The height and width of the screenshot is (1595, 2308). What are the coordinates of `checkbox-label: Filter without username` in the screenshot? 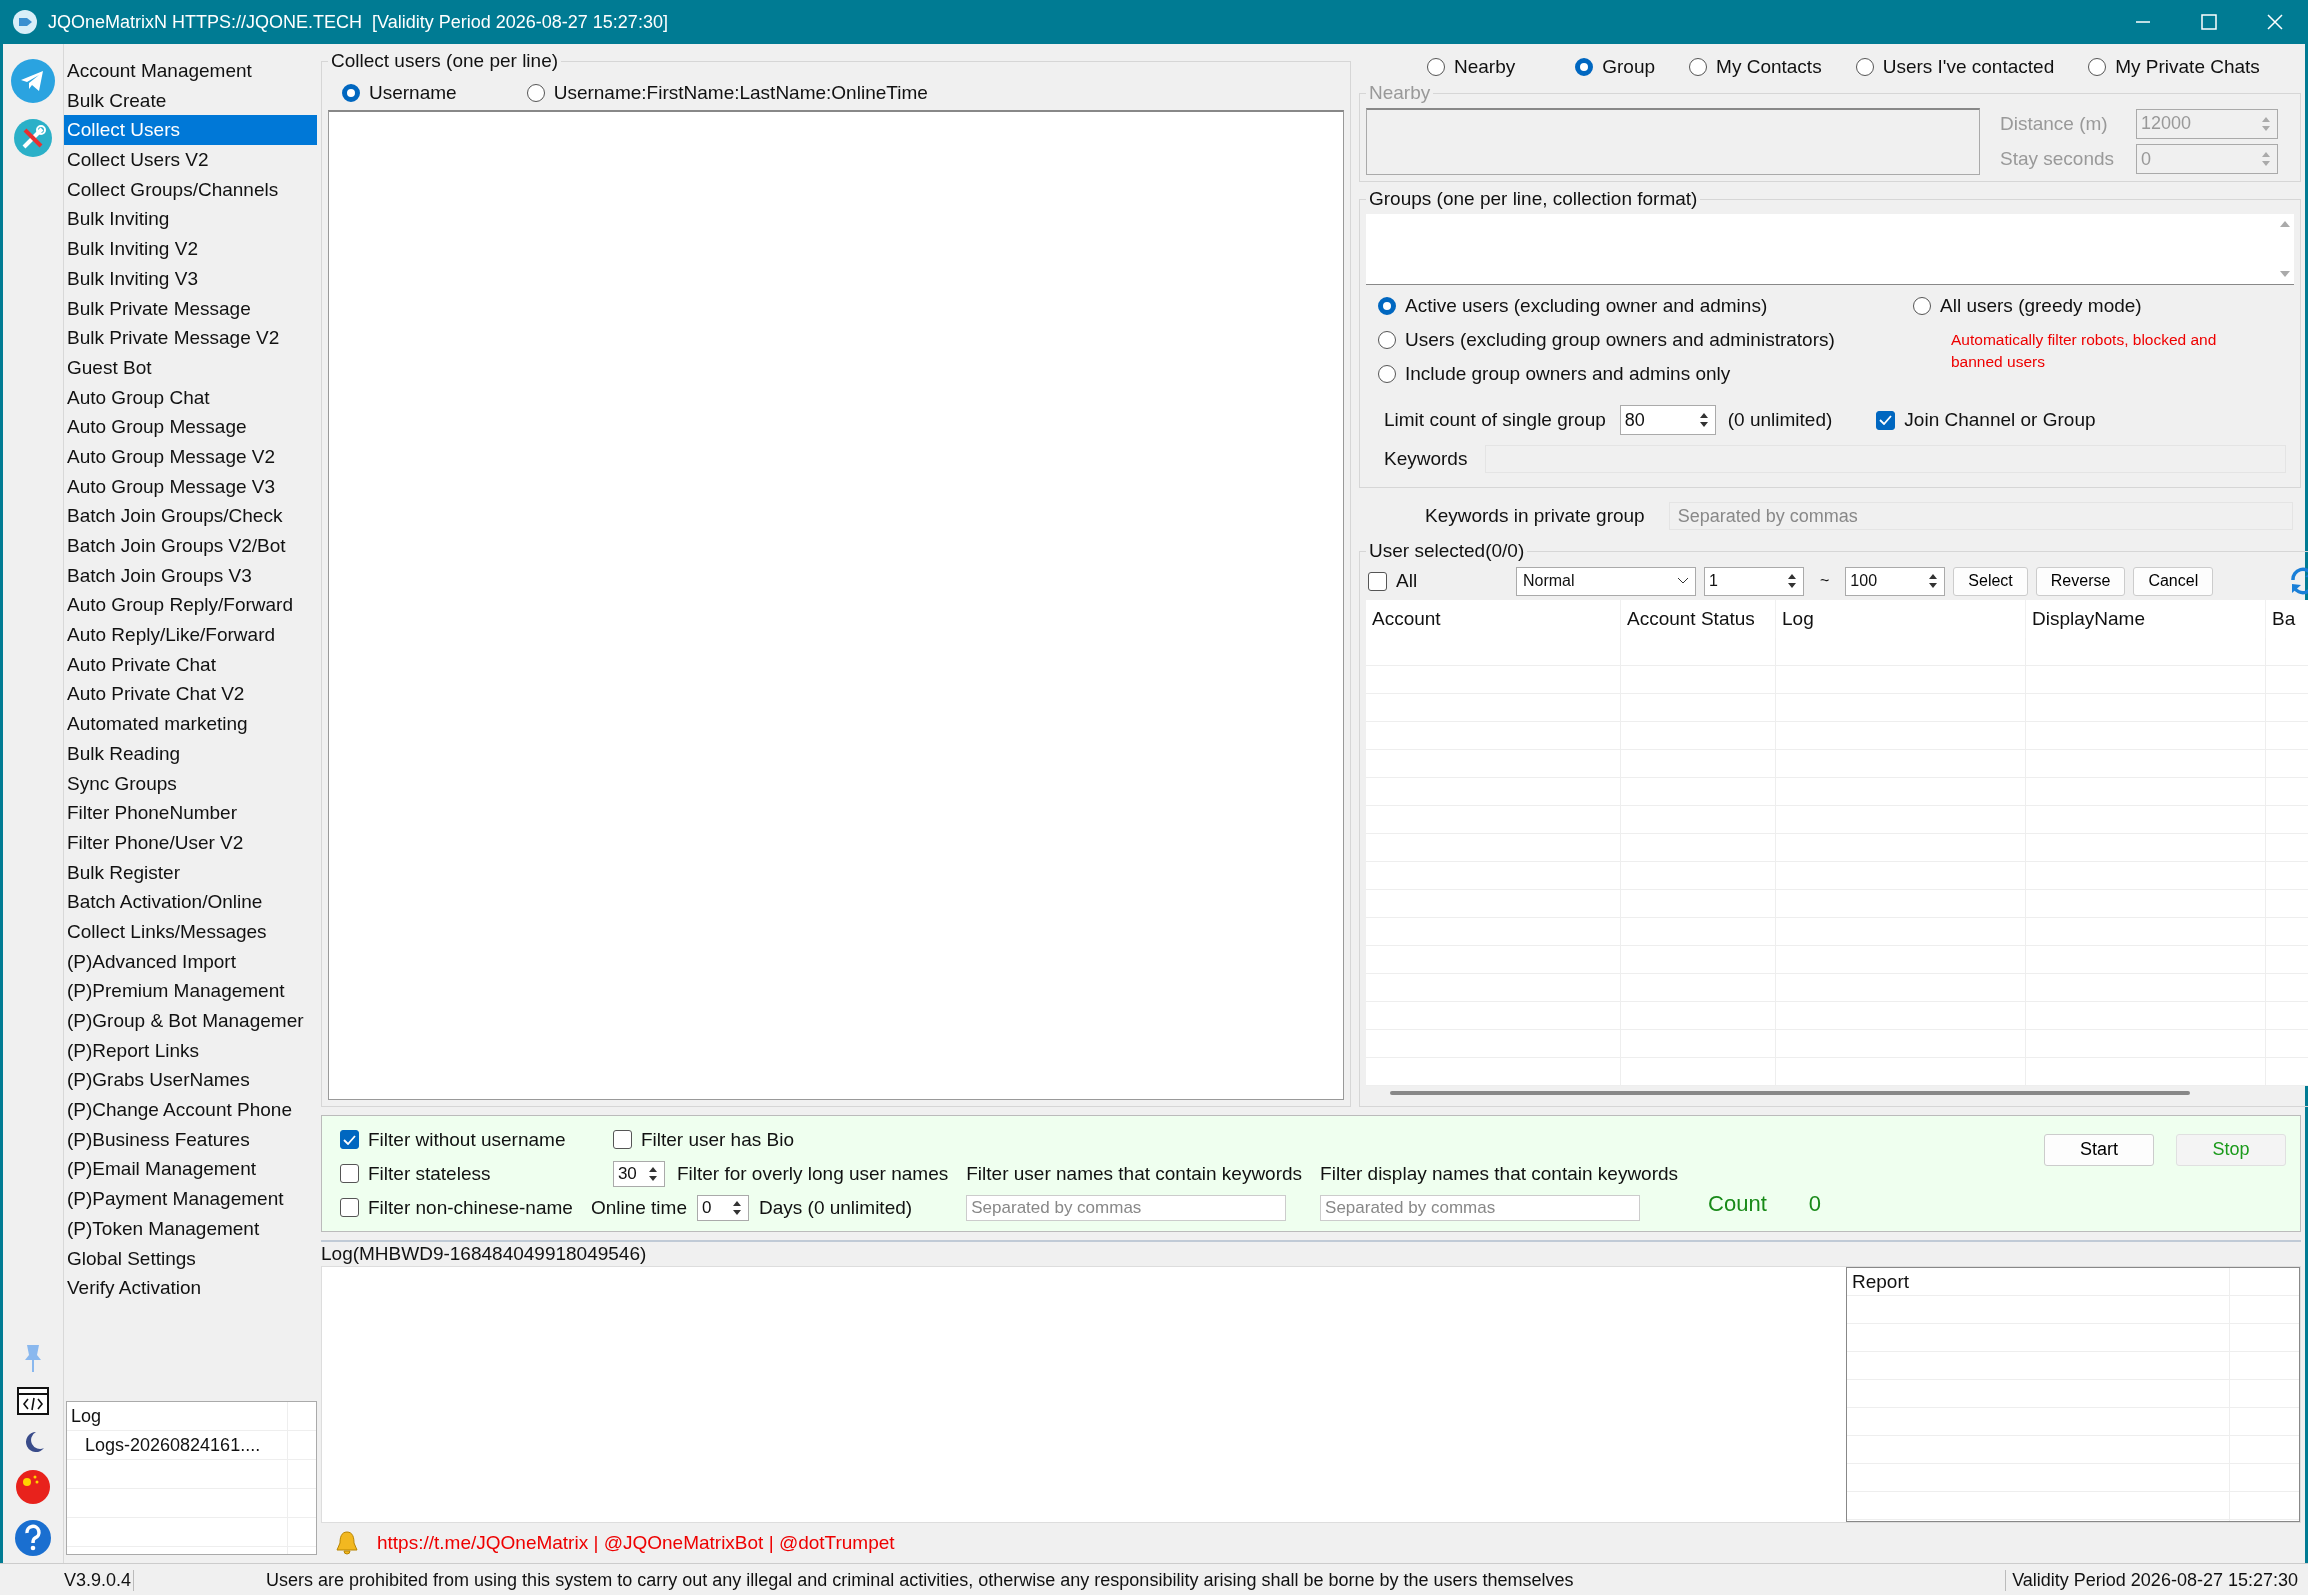 It's located at (467, 1139).